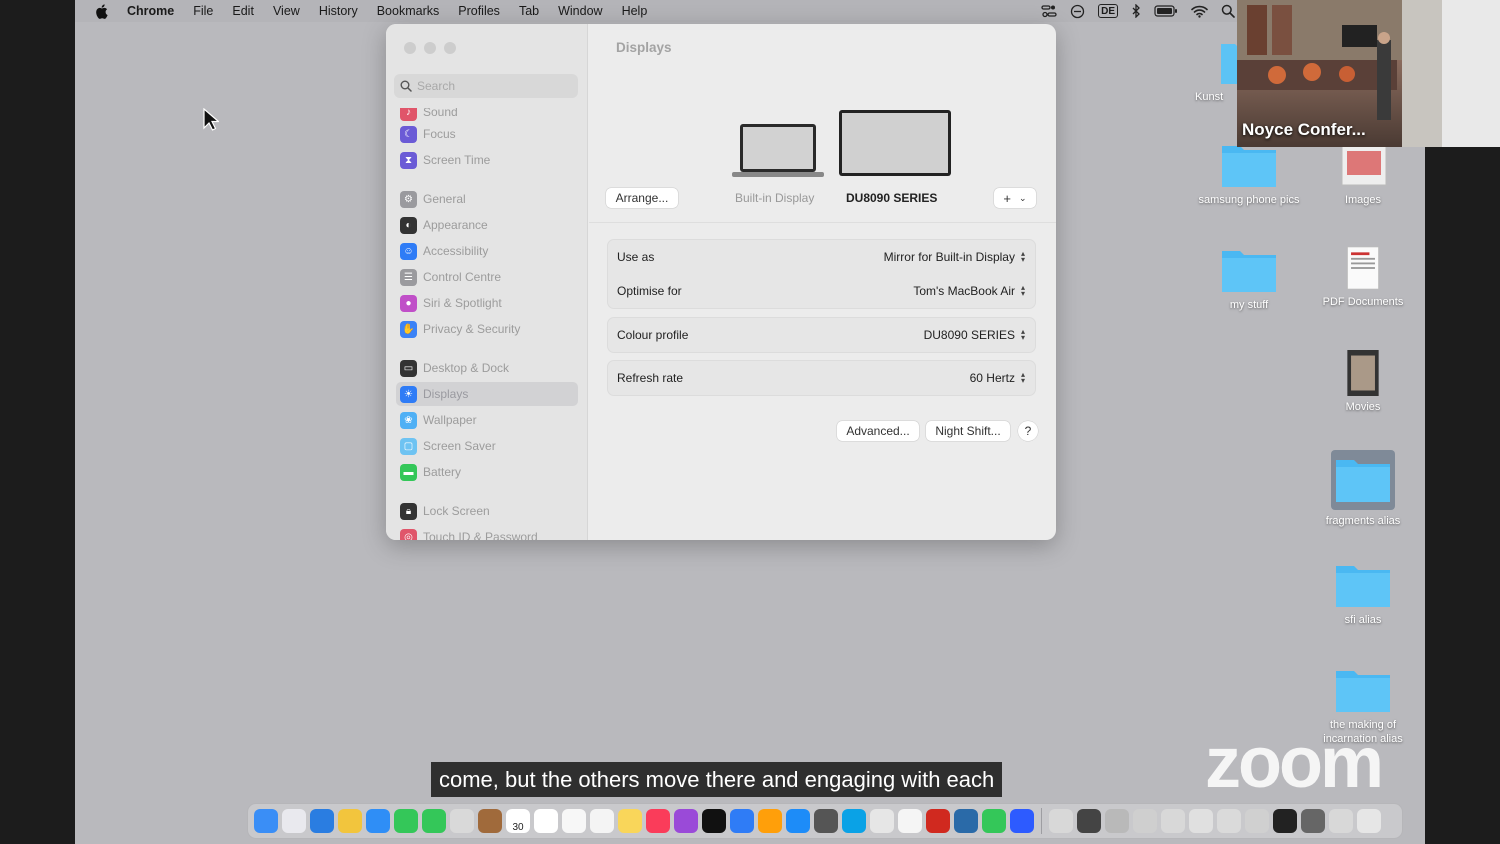  What do you see at coordinates (286, 11) in the screenshot?
I see `menu-view: View` at bounding box center [286, 11].